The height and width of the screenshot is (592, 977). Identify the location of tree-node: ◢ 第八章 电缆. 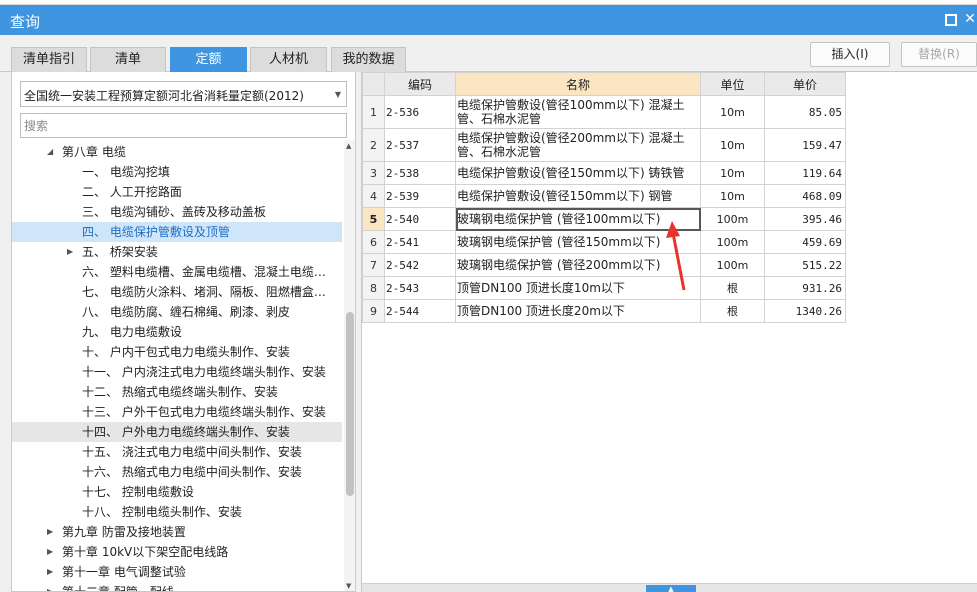
(177, 152).